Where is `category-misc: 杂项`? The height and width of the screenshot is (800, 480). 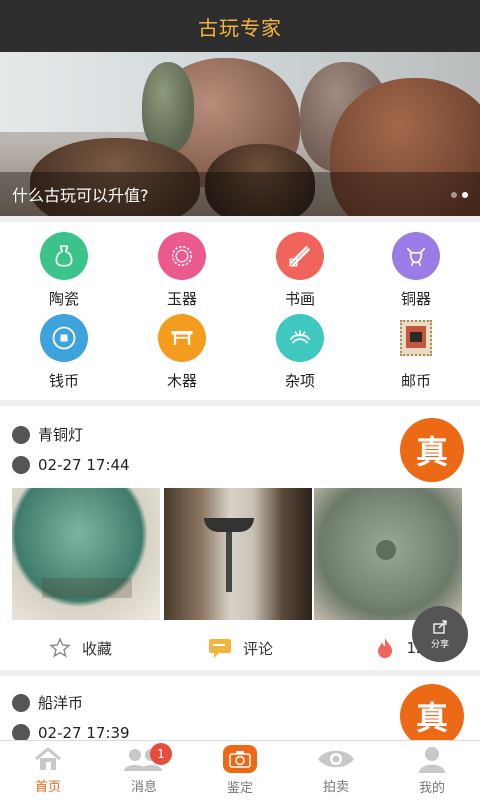 category-misc: 杂项 is located at coordinates (300, 352).